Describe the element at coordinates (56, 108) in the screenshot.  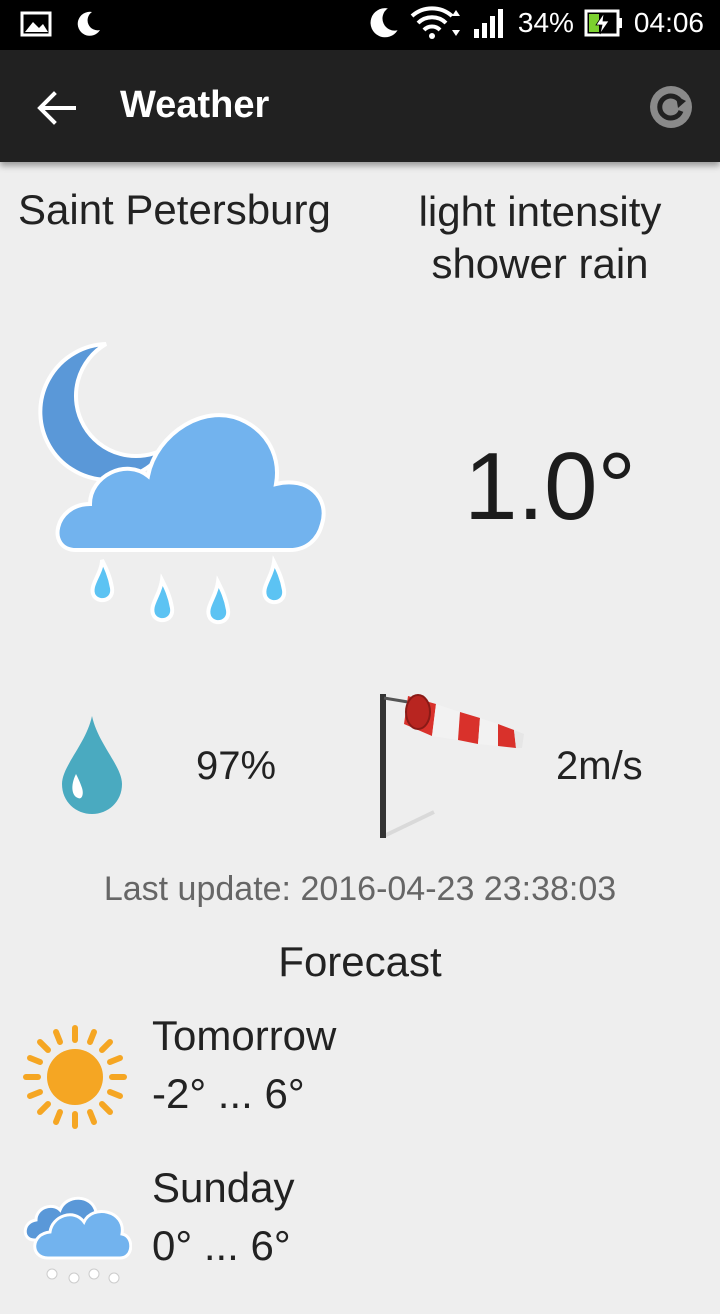
I see `back-arrow-icon` at that location.